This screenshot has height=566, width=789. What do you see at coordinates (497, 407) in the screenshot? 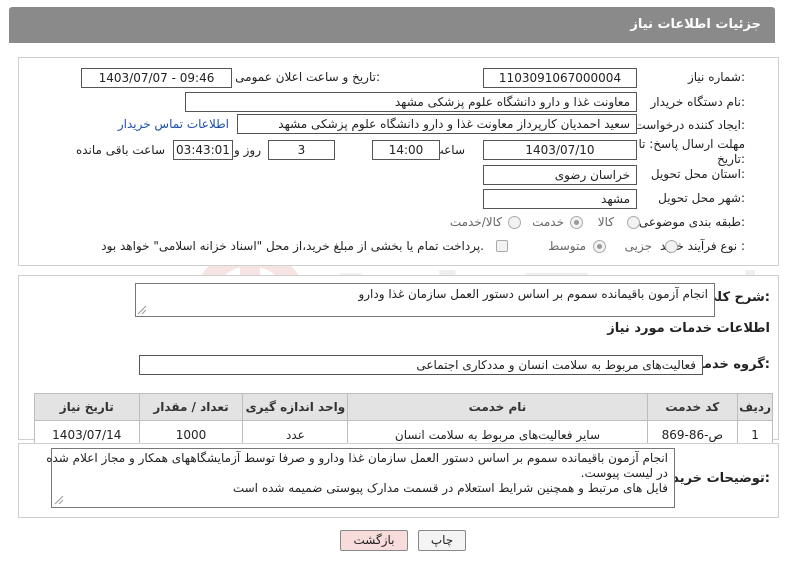
I see `col-name: نام خدمت` at bounding box center [497, 407].